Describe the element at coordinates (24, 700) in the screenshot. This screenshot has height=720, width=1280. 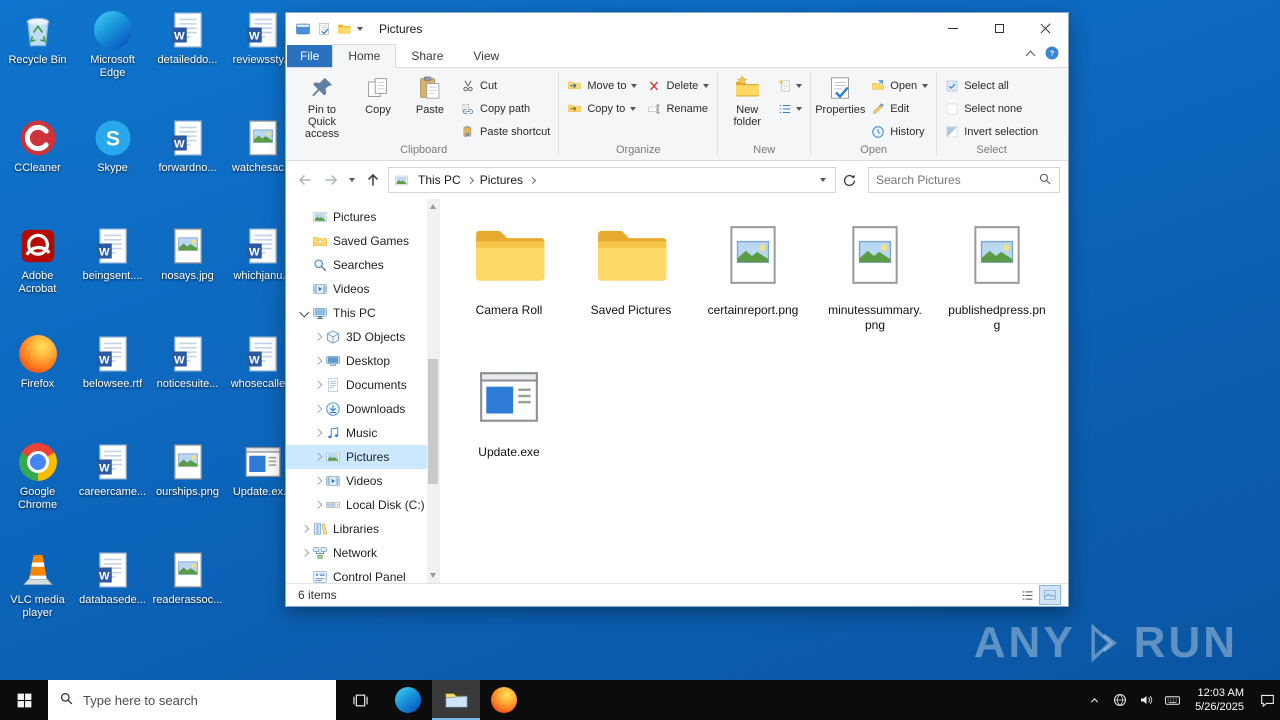
I see `start-button` at that location.